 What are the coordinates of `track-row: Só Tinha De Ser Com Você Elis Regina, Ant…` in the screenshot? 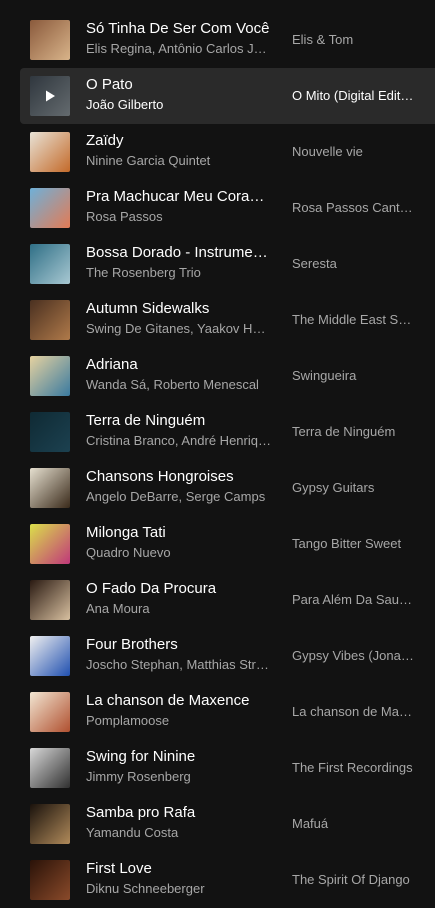 It's located at (227, 40).